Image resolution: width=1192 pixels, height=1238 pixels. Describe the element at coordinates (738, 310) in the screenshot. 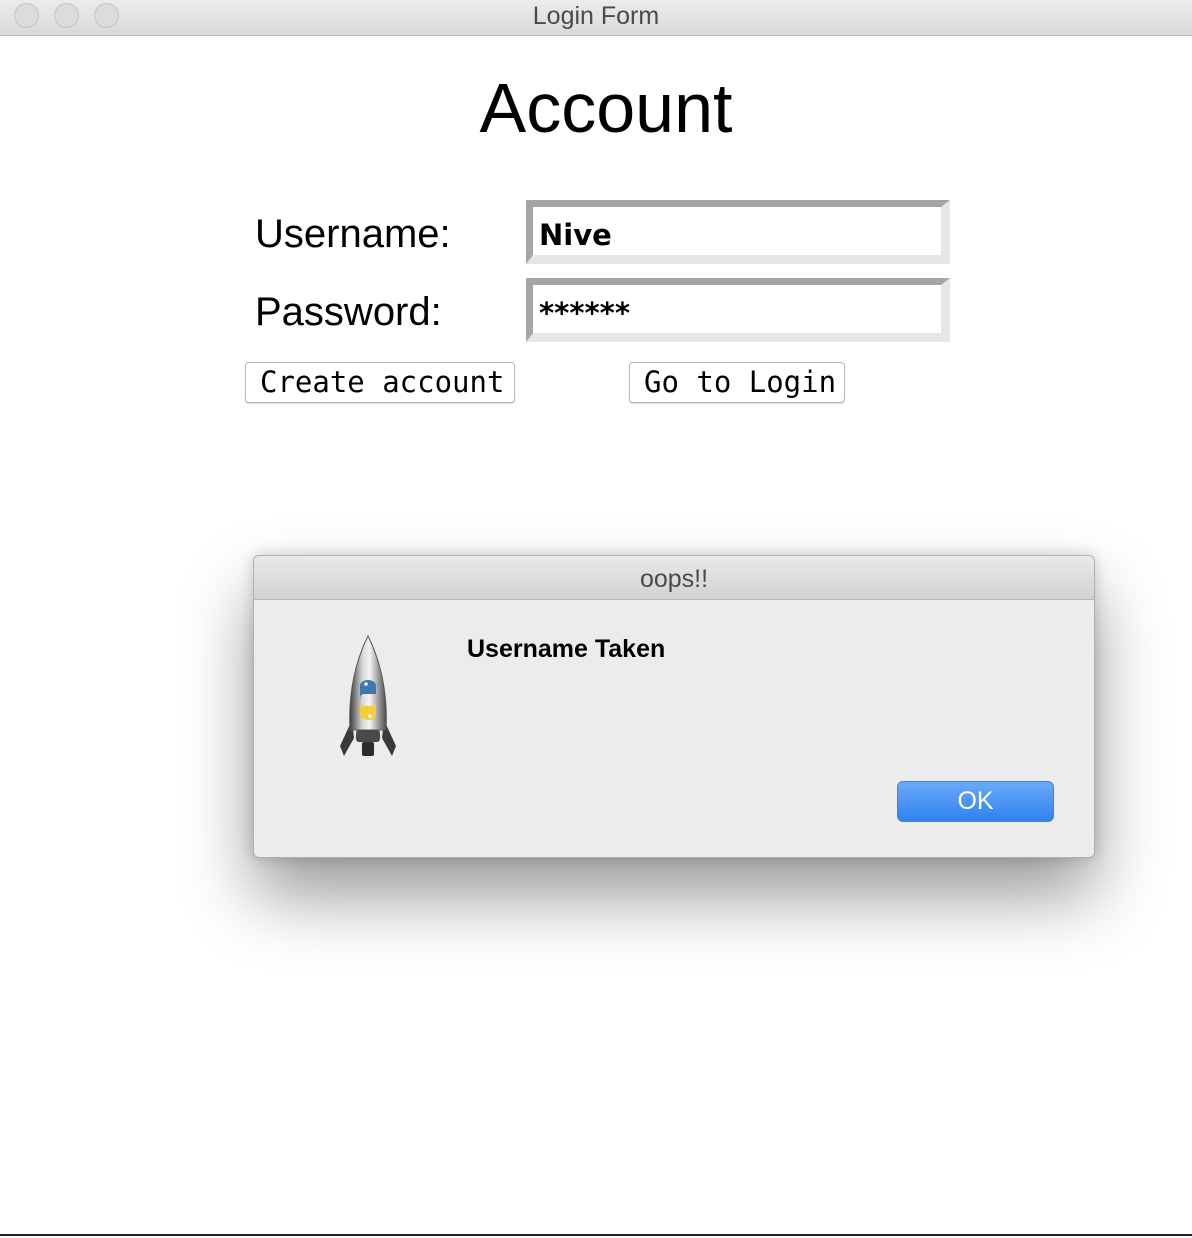

I see `password-field: ******` at that location.